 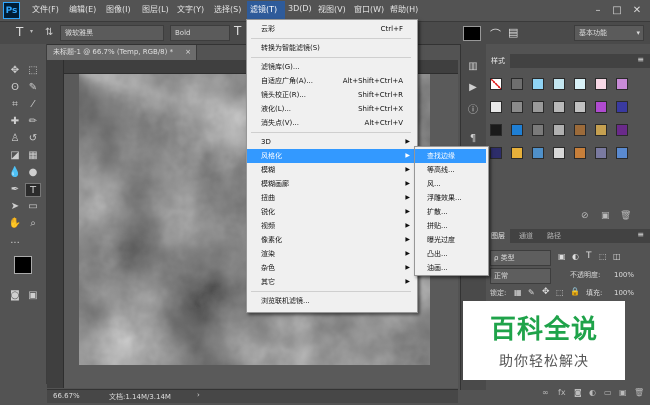 What do you see at coordinates (575, 256) in the screenshot?
I see `filter-adjust-icon: ◐` at bounding box center [575, 256].